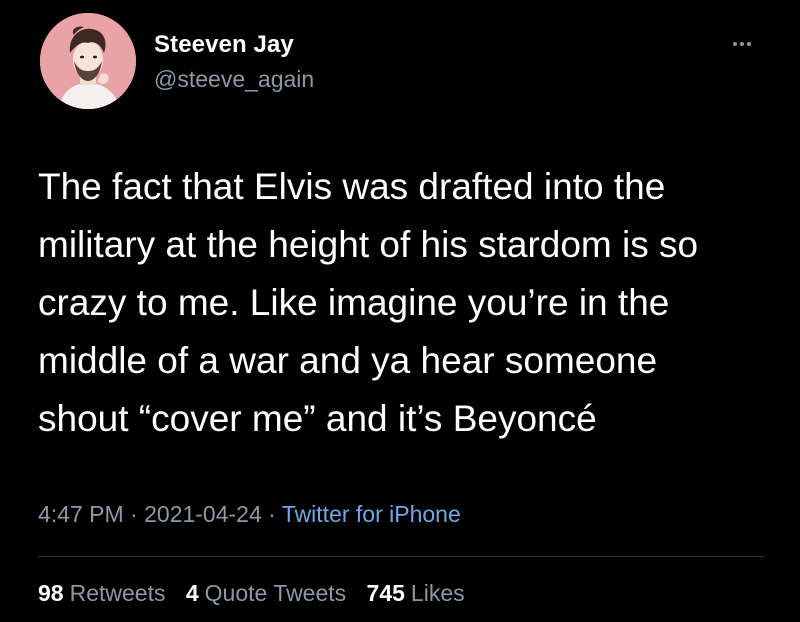  What do you see at coordinates (224, 45) in the screenshot?
I see `author-display-name: Steeven Jay` at bounding box center [224, 45].